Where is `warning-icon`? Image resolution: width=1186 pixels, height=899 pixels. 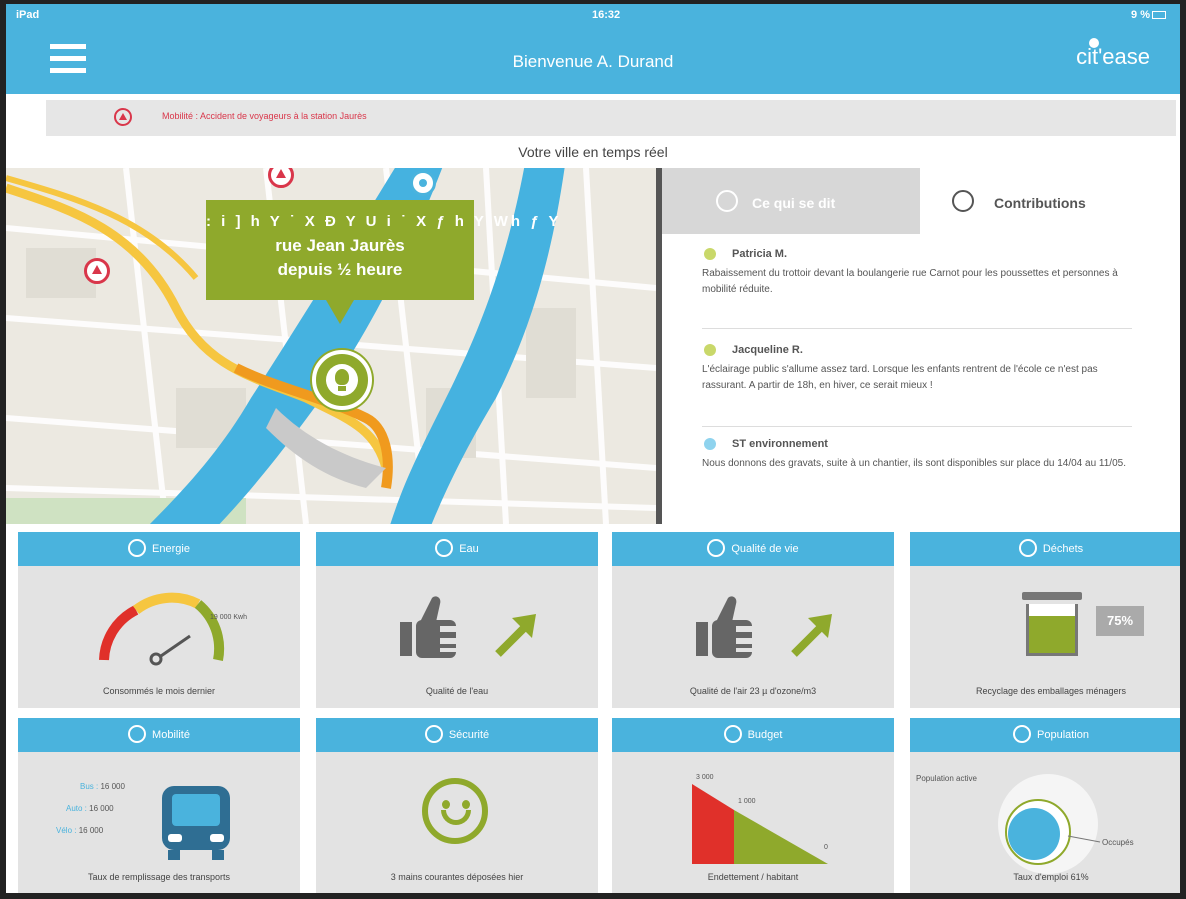
warning-icon is located at coordinates (123, 117).